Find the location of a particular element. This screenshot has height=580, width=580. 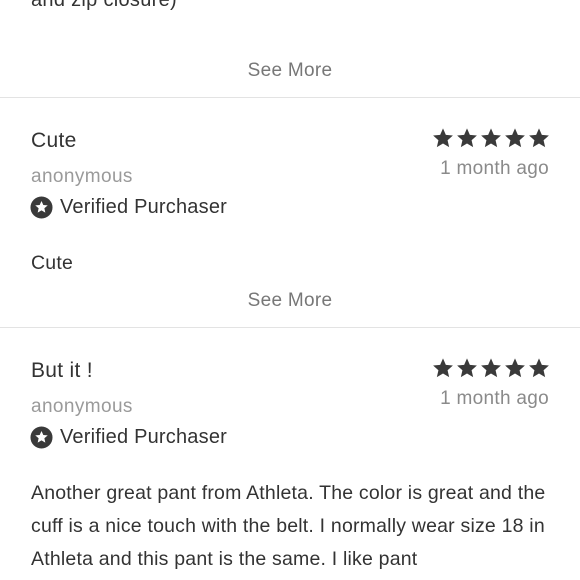

review-title: But it ! is located at coordinates (62, 370).